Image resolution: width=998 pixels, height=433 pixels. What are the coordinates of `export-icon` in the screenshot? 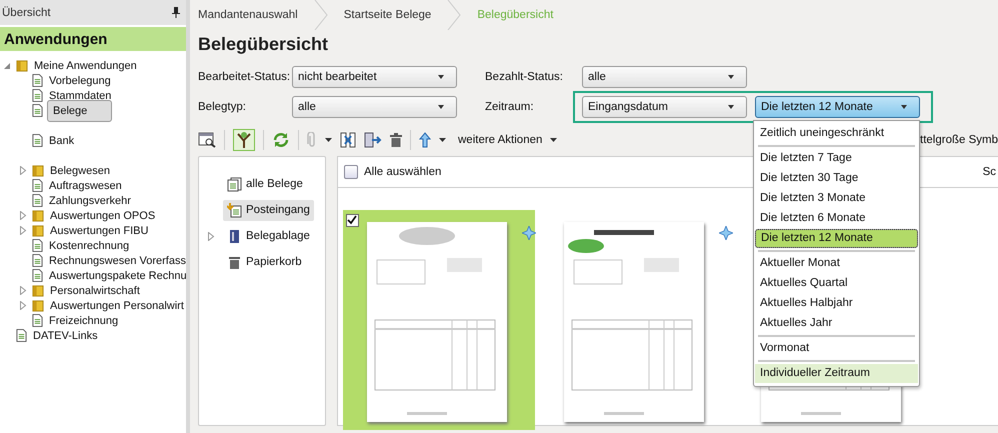 It's located at (373, 140).